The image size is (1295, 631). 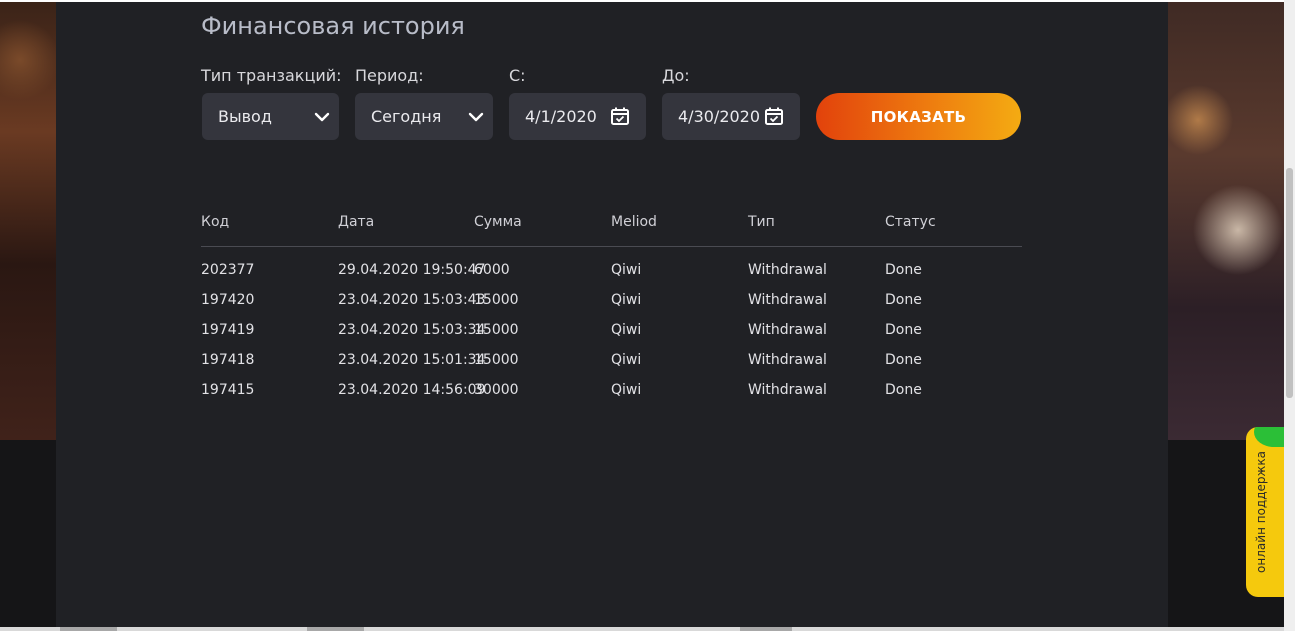 What do you see at coordinates (406, 116) in the screenshot?
I see `period-value: Сегодня` at bounding box center [406, 116].